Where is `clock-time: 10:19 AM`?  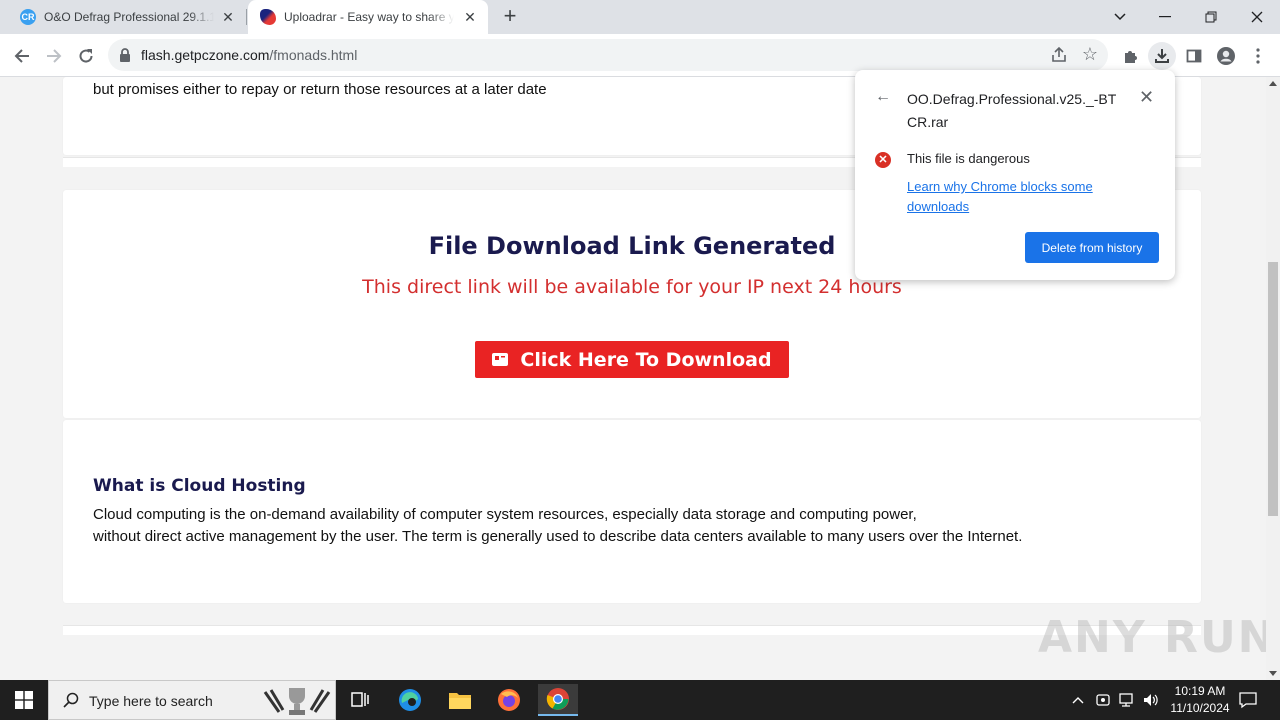
clock-time: 10:19 AM is located at coordinates (1200, 691).